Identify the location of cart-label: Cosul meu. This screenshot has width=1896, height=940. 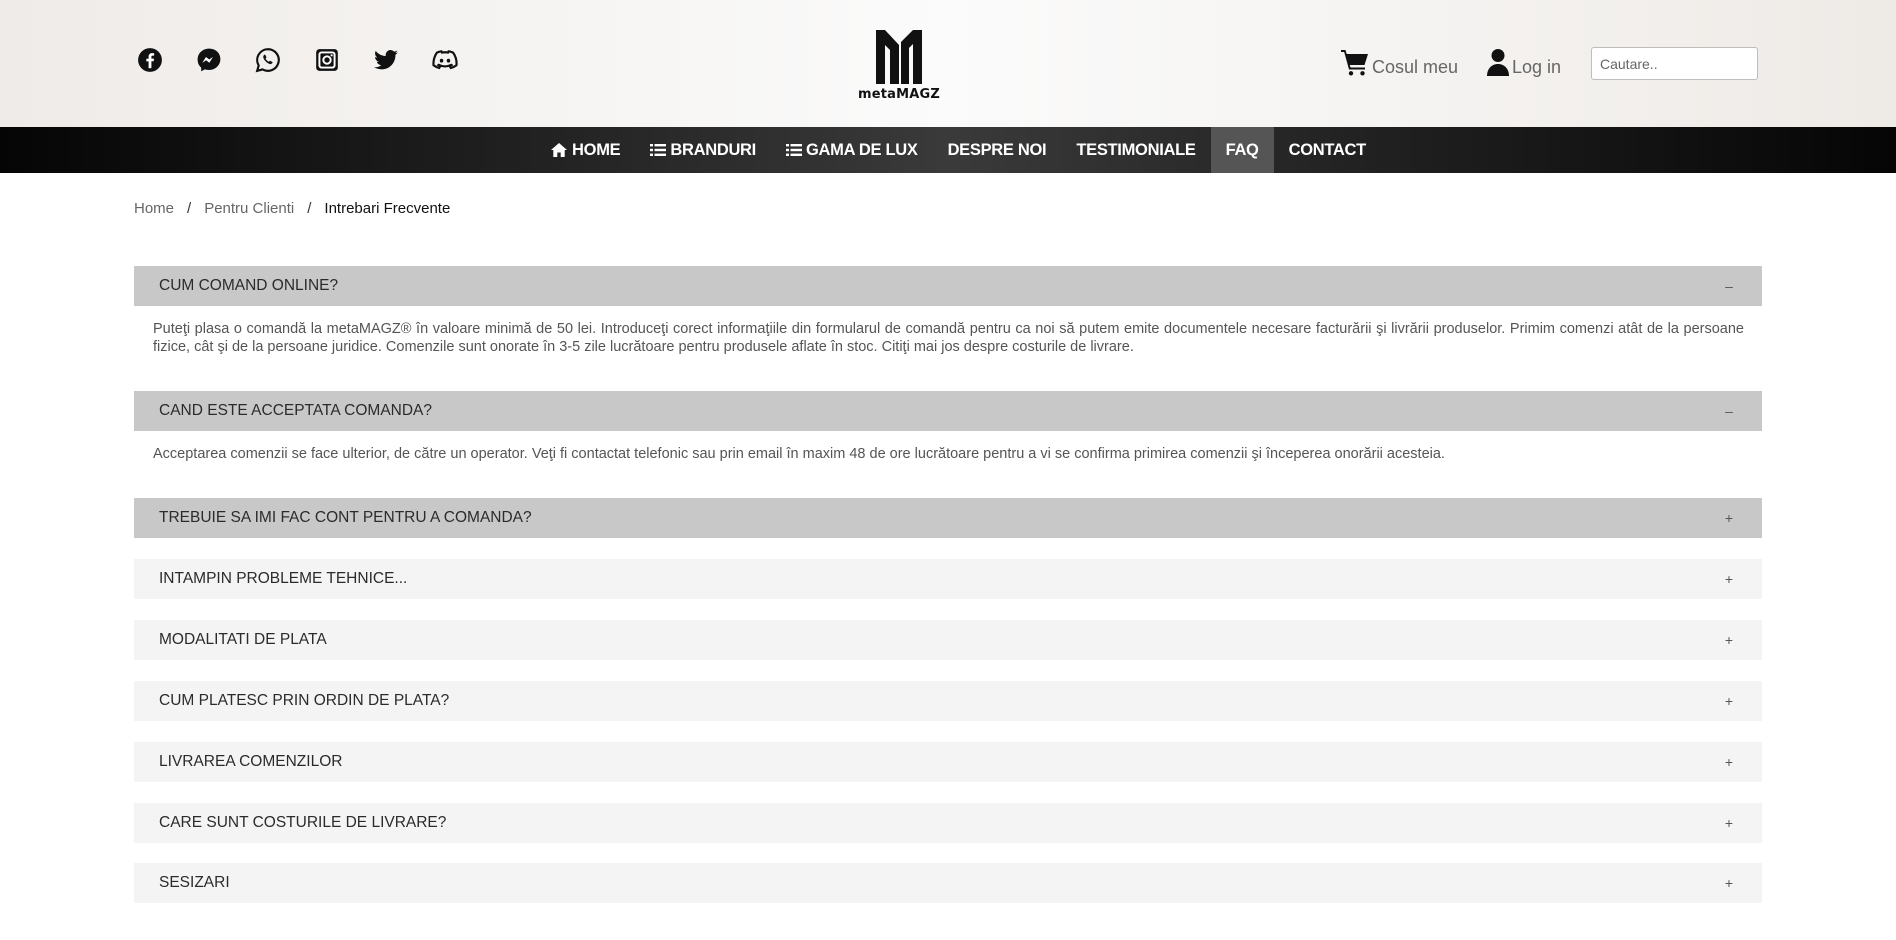
(1415, 66).